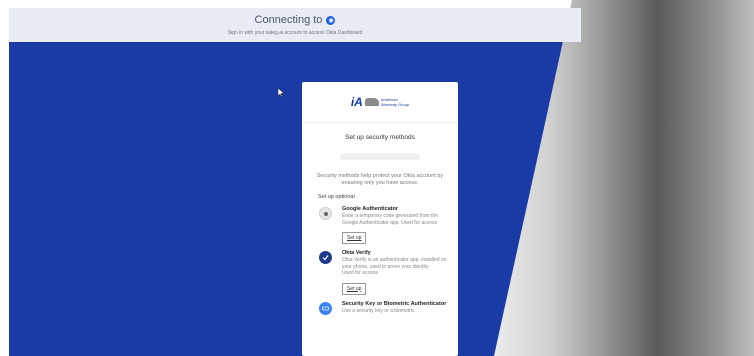 This screenshot has height=356, width=754. What do you see at coordinates (331, 20) in the screenshot?
I see `okta-logo-icon: ◉` at bounding box center [331, 20].